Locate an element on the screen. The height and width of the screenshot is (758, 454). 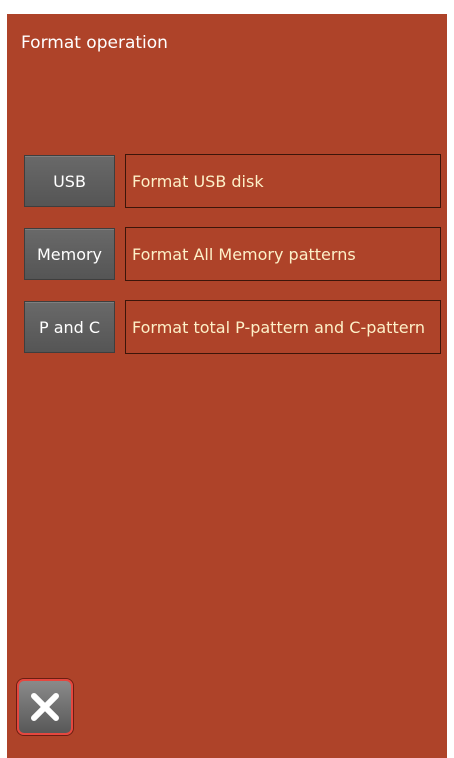
p-and-c-format-button: P and C is located at coordinates (69, 327).